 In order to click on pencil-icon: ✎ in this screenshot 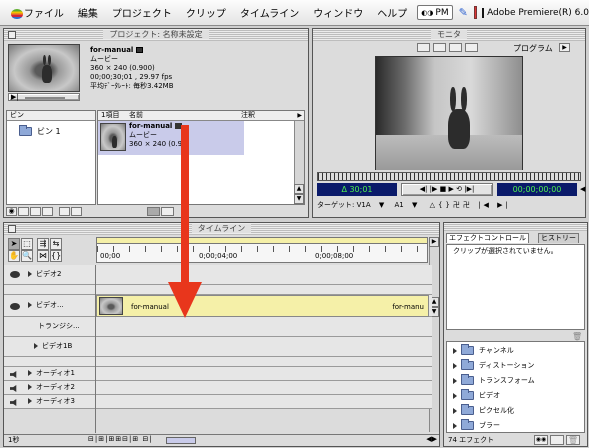, I will do `click(463, 12)`.